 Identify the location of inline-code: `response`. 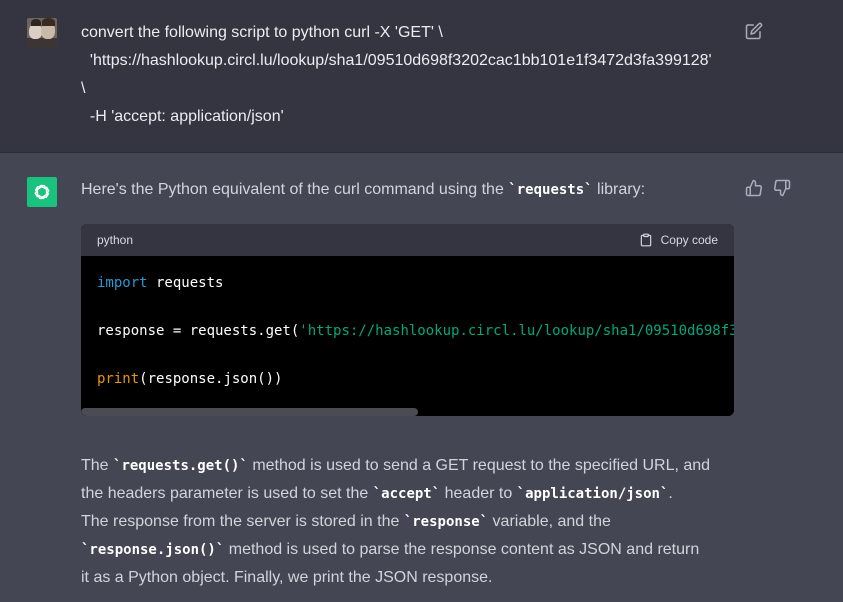
(446, 522).